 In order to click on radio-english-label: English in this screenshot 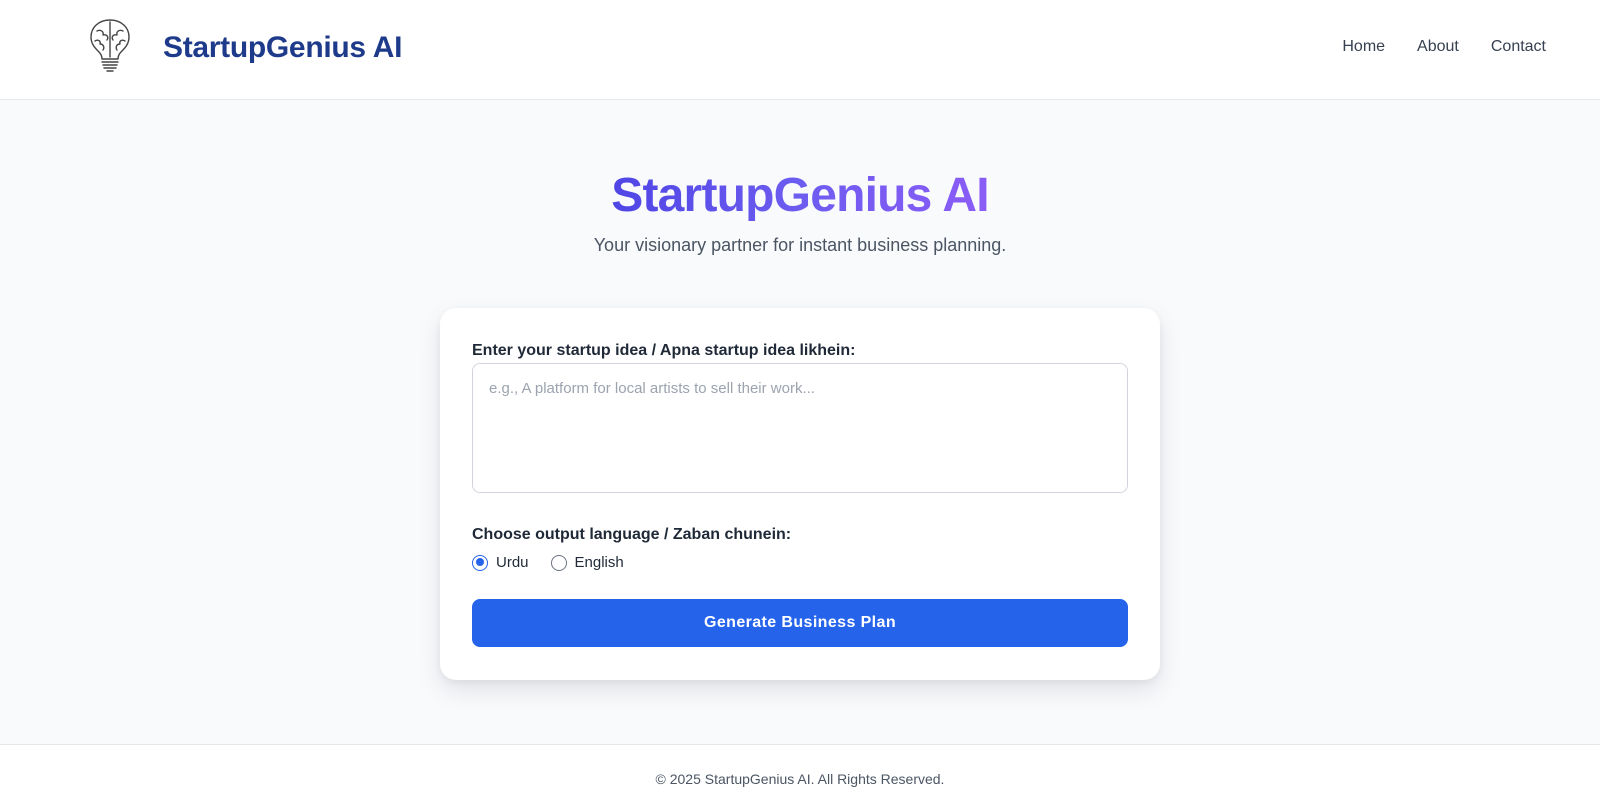, I will do `click(599, 562)`.